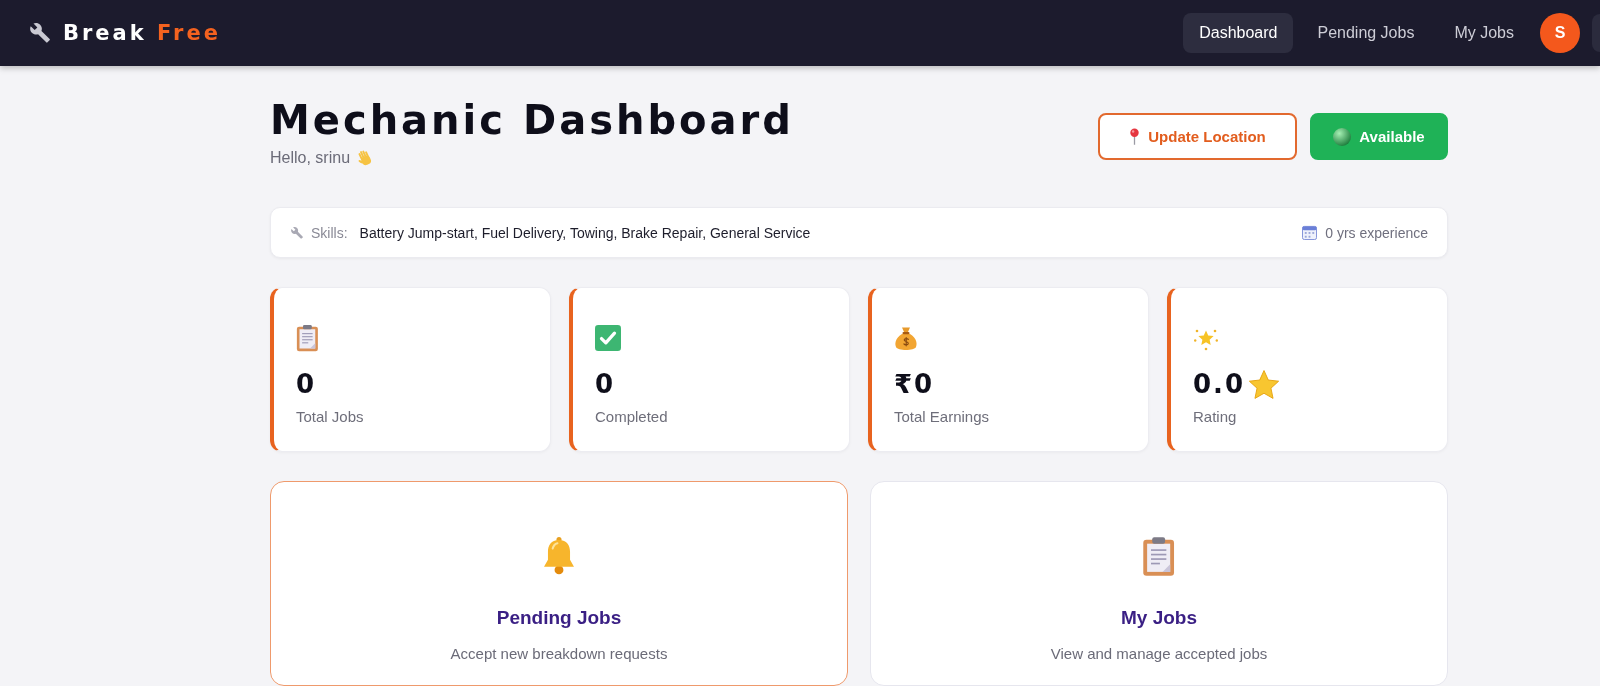 This screenshot has height=686, width=1600. Describe the element at coordinates (1376, 232) in the screenshot. I see `experience-text: 0 yrs experience` at that location.